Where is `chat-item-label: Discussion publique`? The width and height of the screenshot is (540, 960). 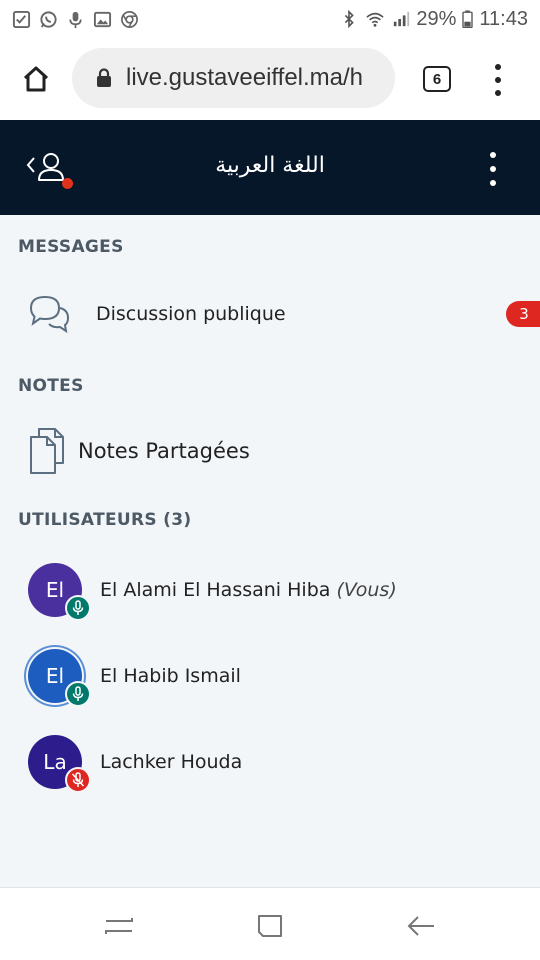 chat-item-label: Discussion publique is located at coordinates (191, 314).